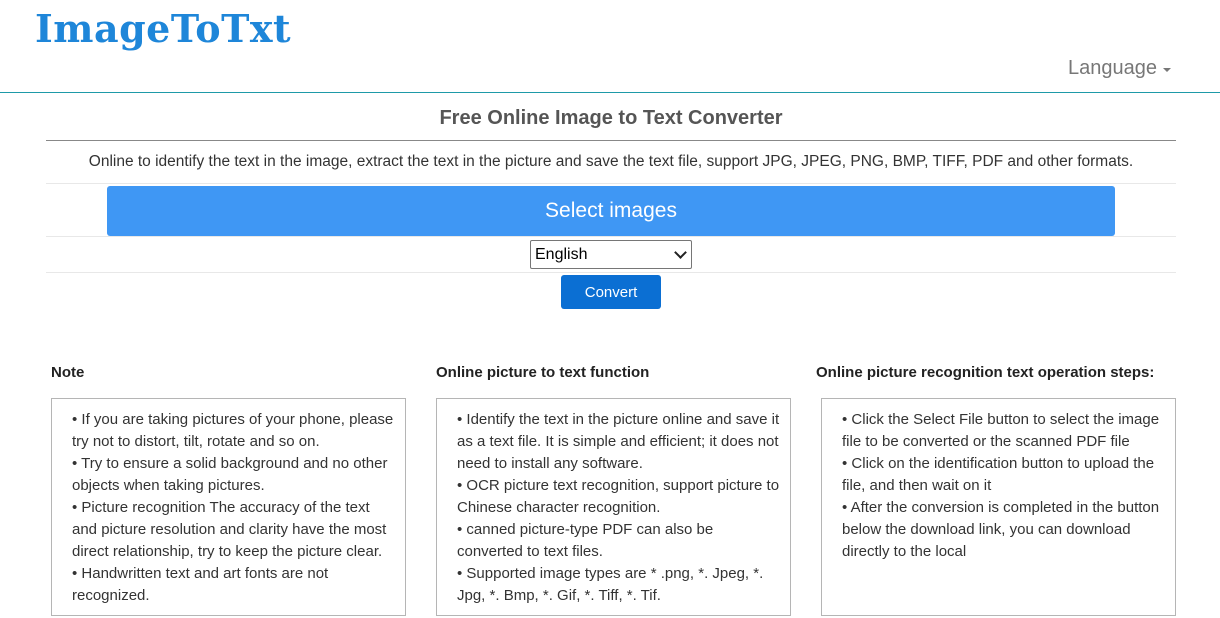 The height and width of the screenshot is (618, 1220). What do you see at coordinates (1112, 68) in the screenshot?
I see `language-menu-label: Language` at bounding box center [1112, 68].